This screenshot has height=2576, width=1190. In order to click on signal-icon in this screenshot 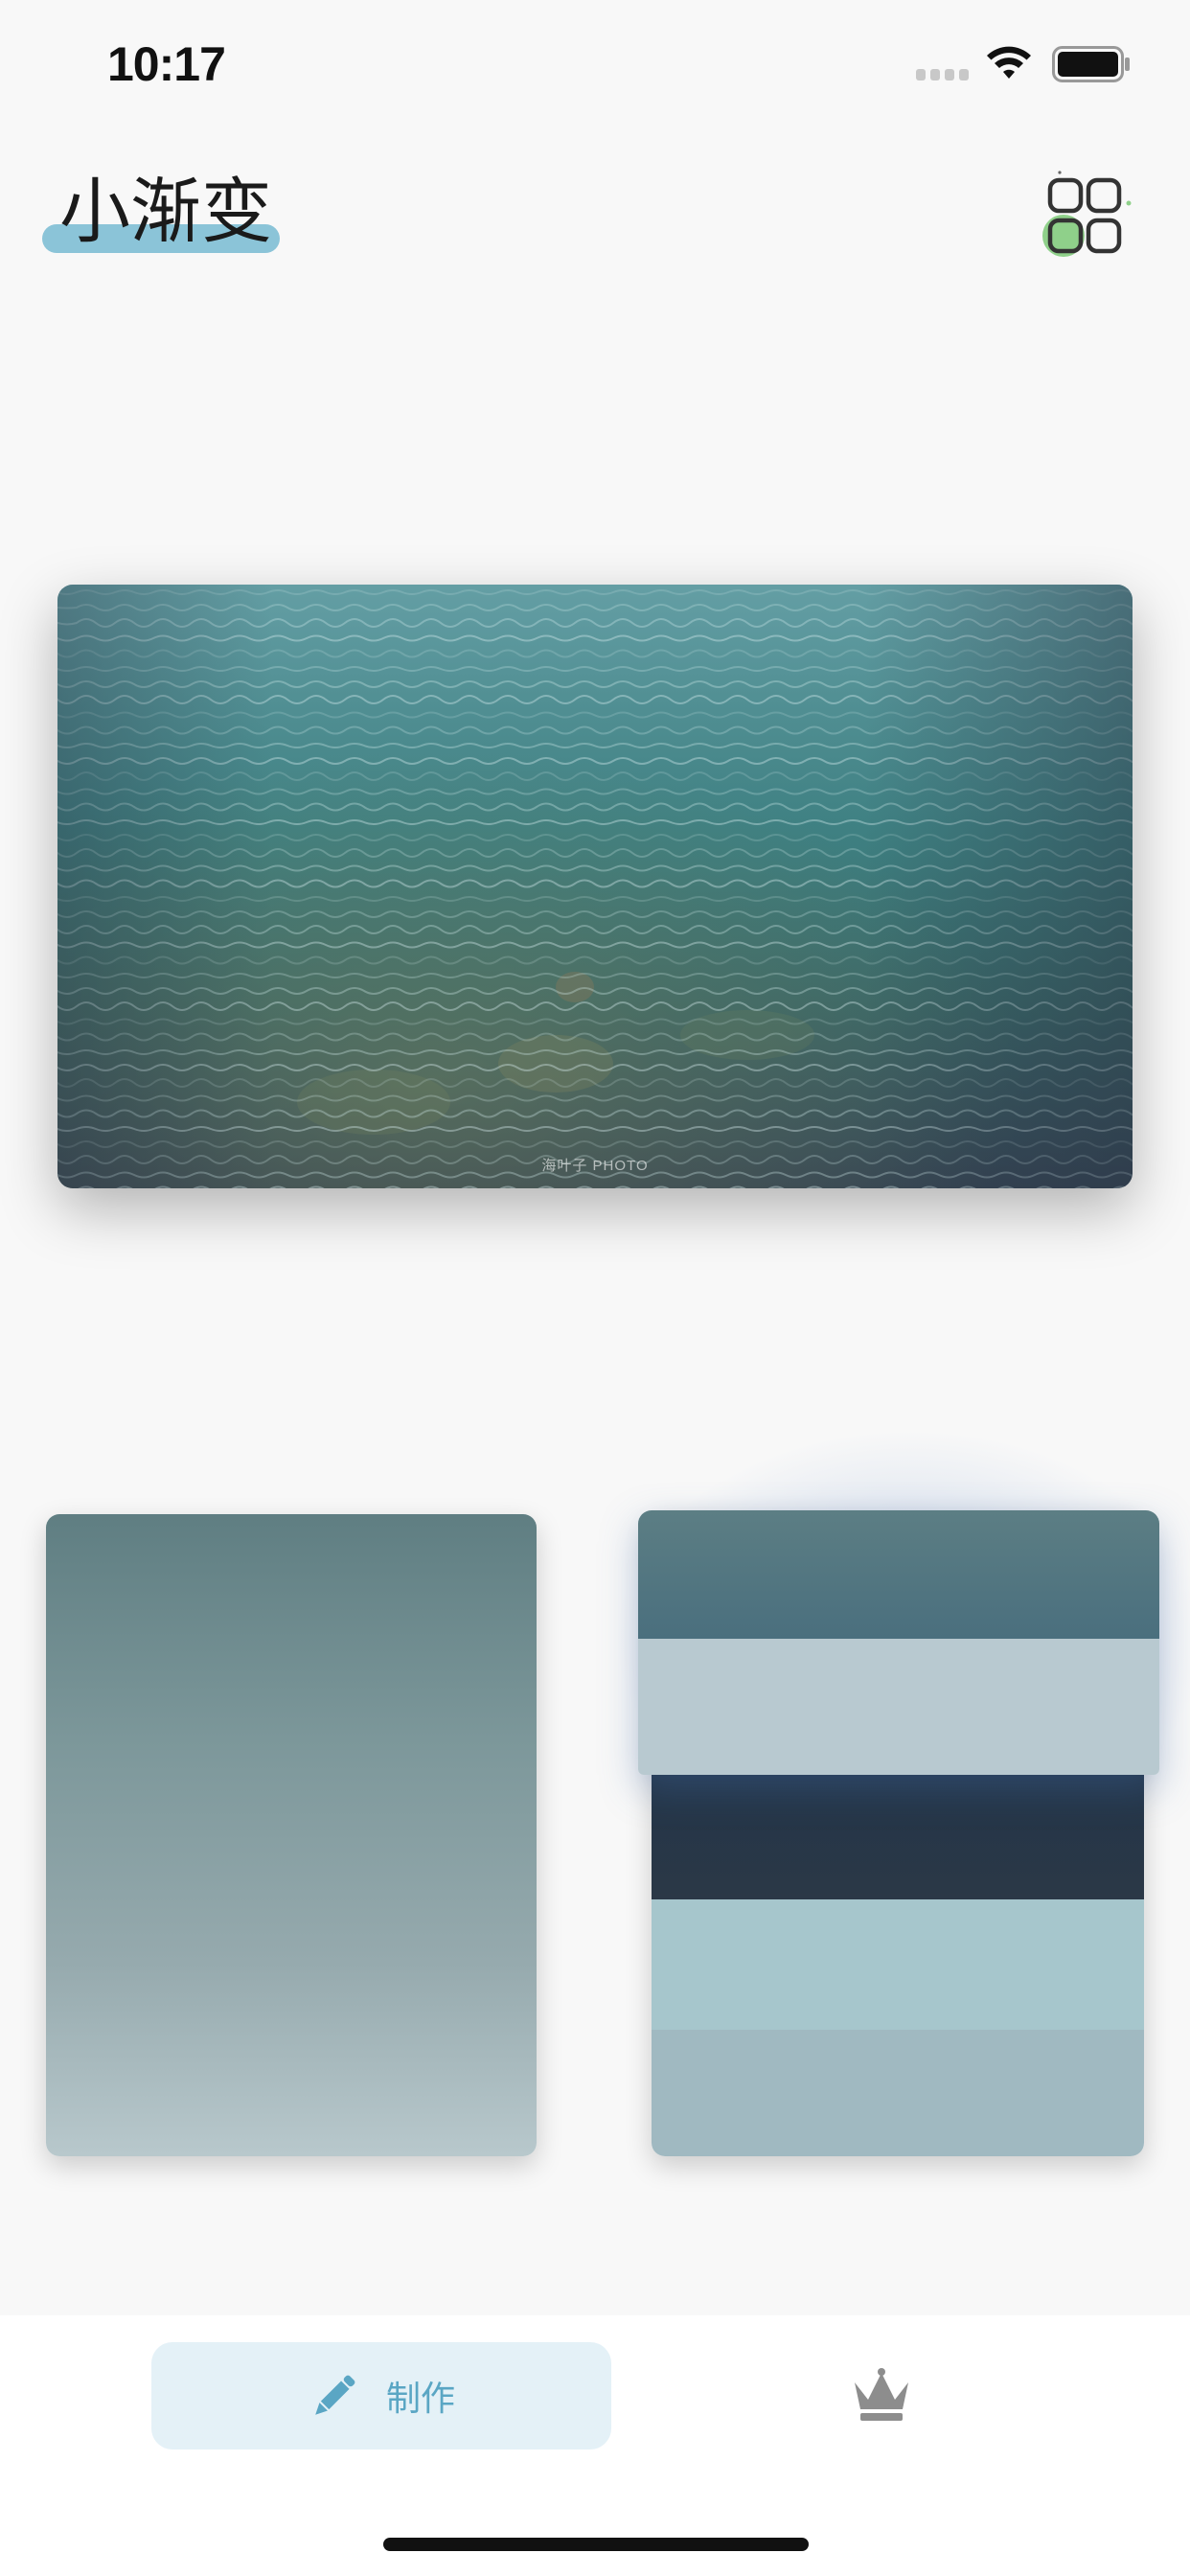, I will do `click(943, 74)`.